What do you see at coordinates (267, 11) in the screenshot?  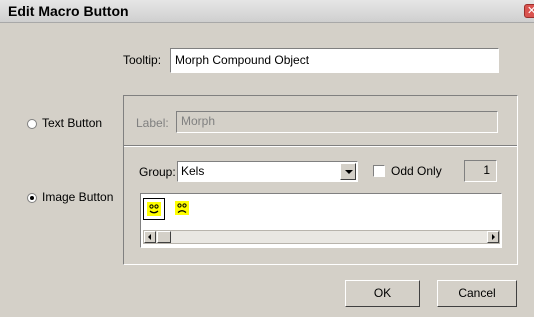 I see `title-bar: Edit Macro Button ✕` at bounding box center [267, 11].